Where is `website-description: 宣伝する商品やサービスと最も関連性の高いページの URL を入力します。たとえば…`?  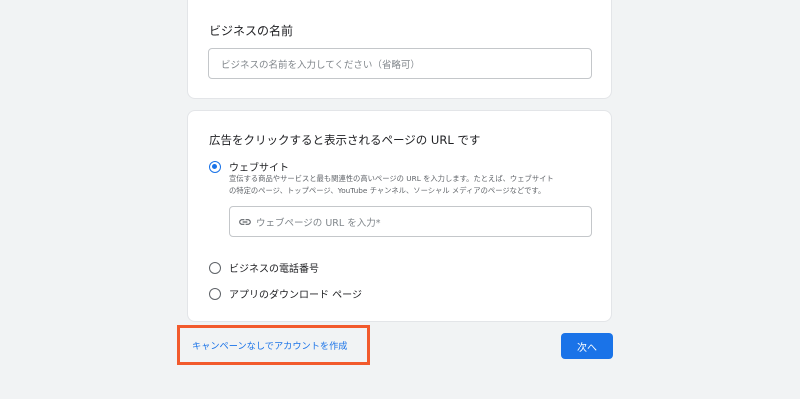
website-description: 宣伝する商品やサービスと最も関連性の高いページの URL を入力します。たとえば… is located at coordinates (411, 185).